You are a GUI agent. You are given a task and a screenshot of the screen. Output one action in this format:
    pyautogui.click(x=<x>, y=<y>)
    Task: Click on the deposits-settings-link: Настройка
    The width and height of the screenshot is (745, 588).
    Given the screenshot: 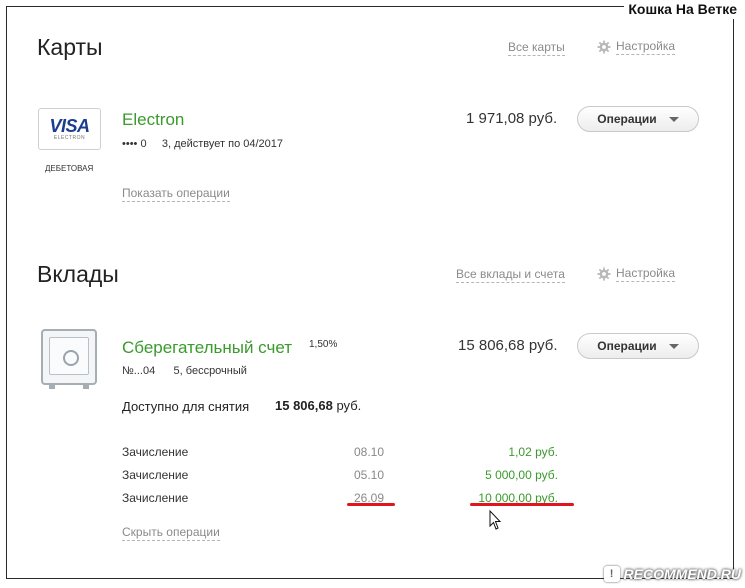 What is the action you would take?
    pyautogui.click(x=636, y=274)
    